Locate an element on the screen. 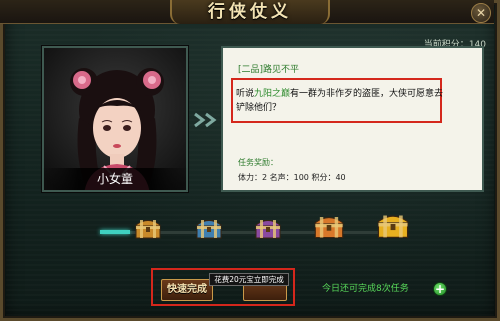  quick-complete-button: 快速完成 is located at coordinates (187, 290).